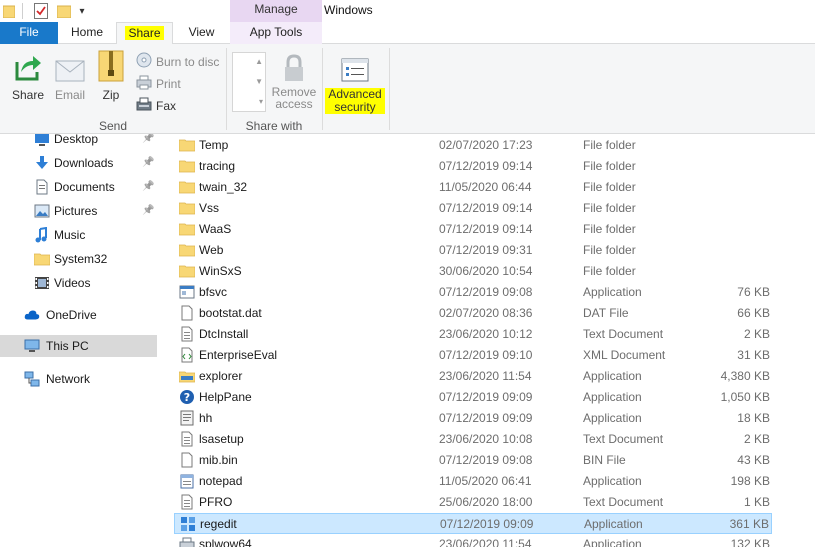 Image resolution: width=815 pixels, height=547 pixels. I want to click on tab-home: Home, so click(87, 33).